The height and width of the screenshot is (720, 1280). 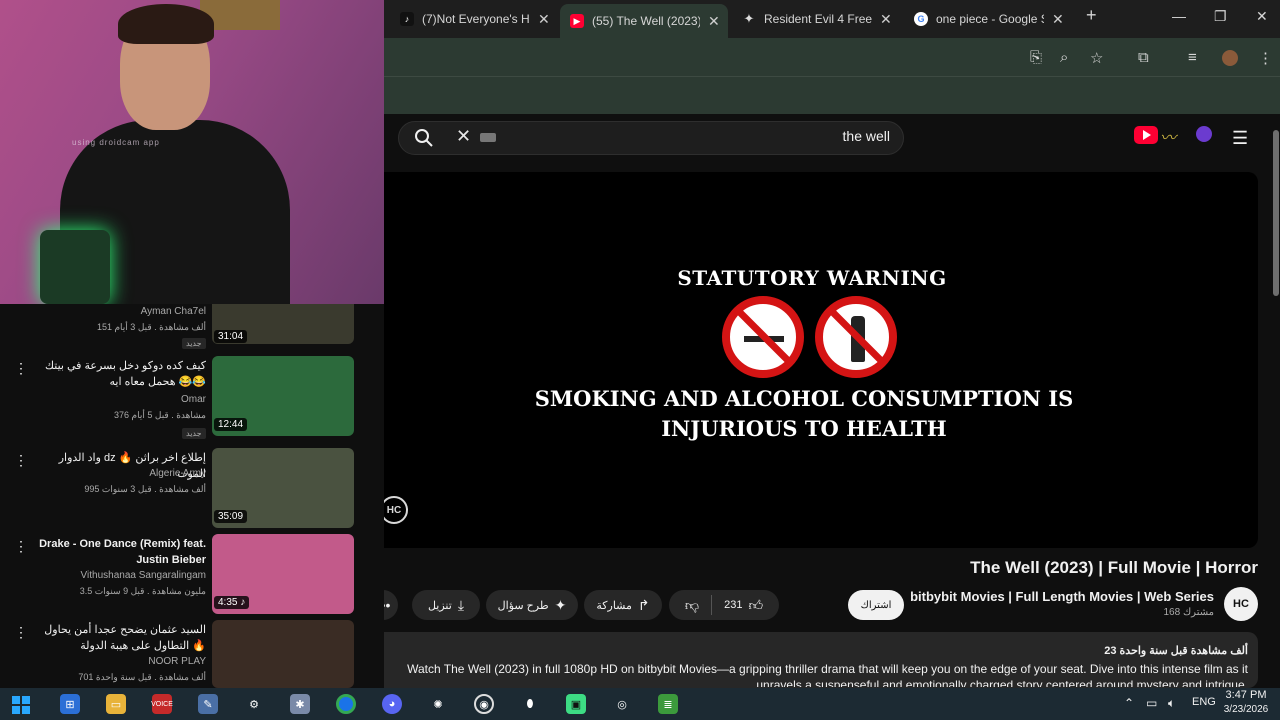 What do you see at coordinates (160, 415) in the screenshot?
I see `video-meta: 376 مشاهدة . قبل 5 أيام` at bounding box center [160, 415].